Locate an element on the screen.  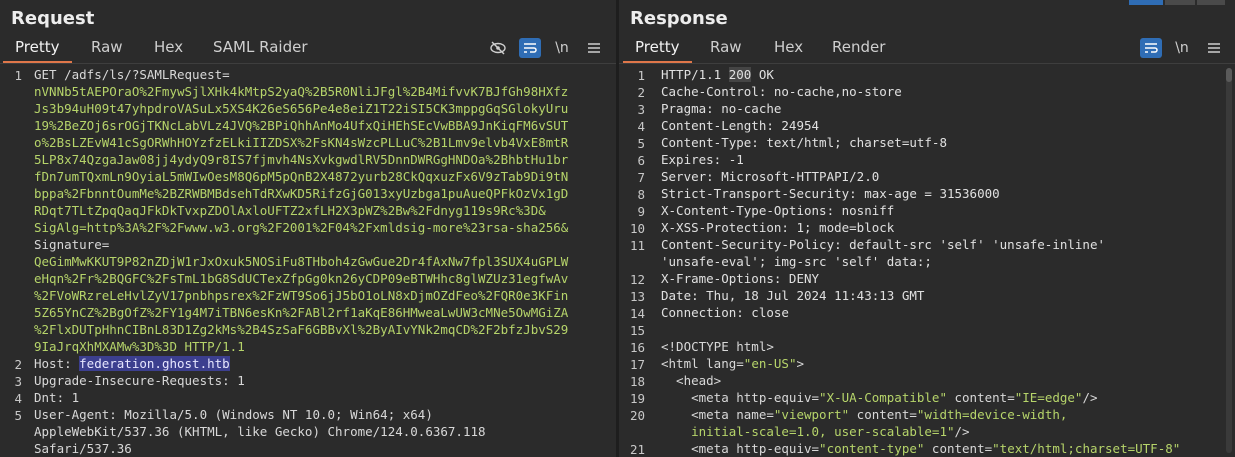
response-tab-hex: Hex is located at coordinates (788, 49).